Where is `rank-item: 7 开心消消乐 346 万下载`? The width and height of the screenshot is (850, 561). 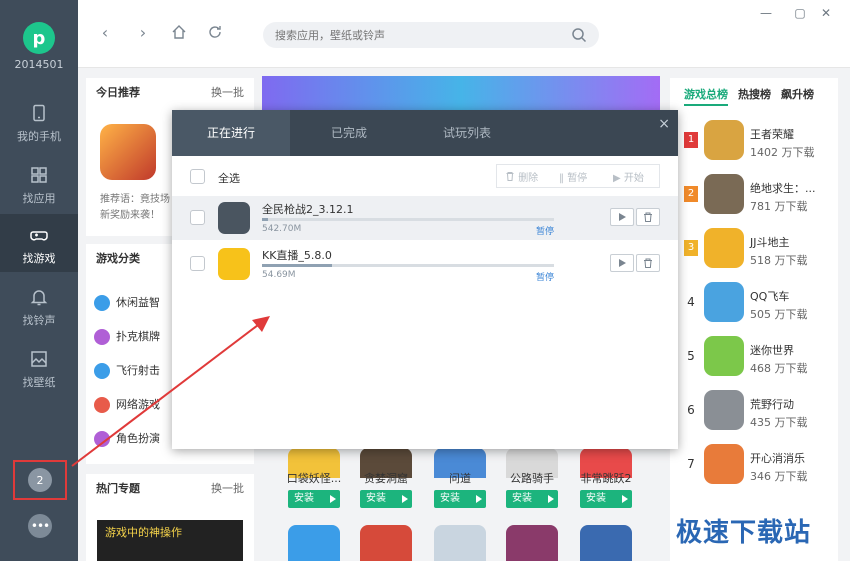
rank-item: 7 开心消消乐 346 万下载 is located at coordinates (759, 465).